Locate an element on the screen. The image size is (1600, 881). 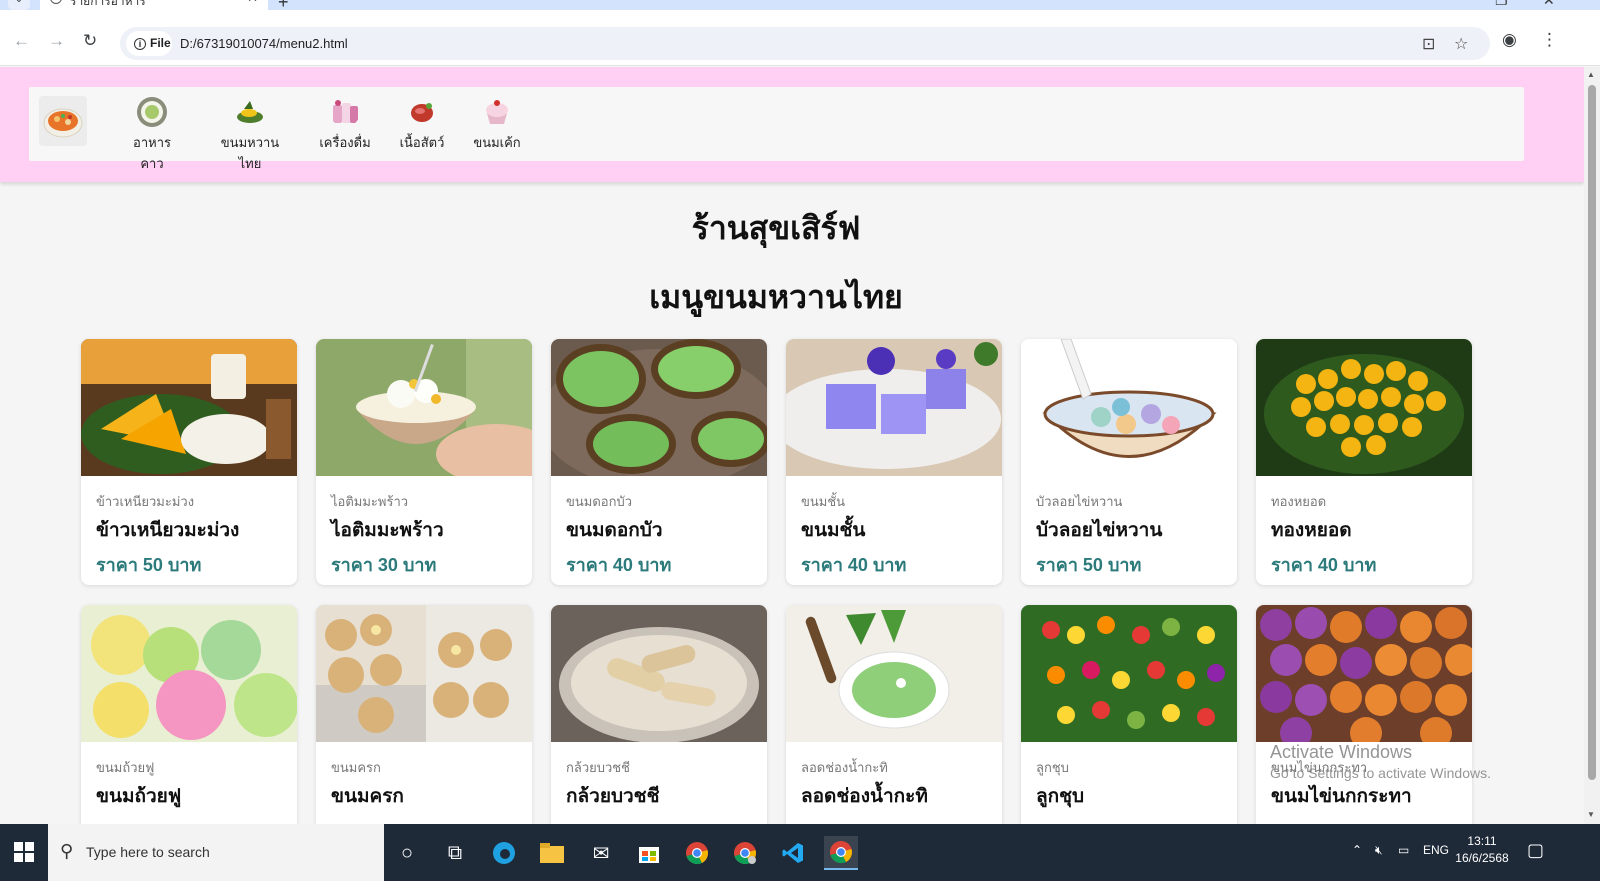
menu-card: ไอติมมะพร้าว ไอติมมะพร้าว ราคา 30 บาท is located at coordinates (424, 462).